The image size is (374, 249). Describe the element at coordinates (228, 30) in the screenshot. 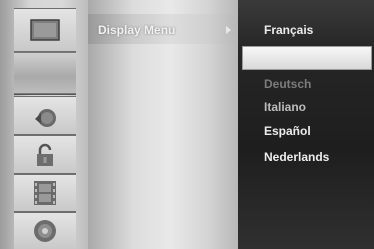

I see `arrow-right-icon` at that location.